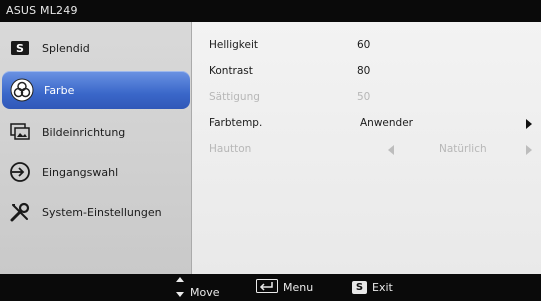  Describe the element at coordinates (180, 287) in the screenshot. I see `up-down-arrows-icon` at that location.